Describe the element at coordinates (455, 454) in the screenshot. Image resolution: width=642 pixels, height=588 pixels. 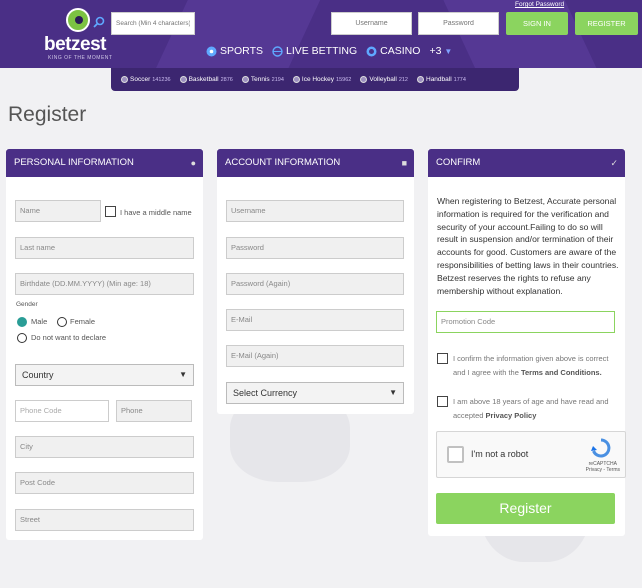
I see `recaptcha-checkbox` at that location.